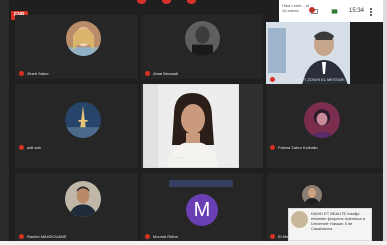 Image resolution: width=387 pixels, height=245 pixels. I want to click on participant-tile: Fatima Zahra Kerbaliu, so click(324, 126).